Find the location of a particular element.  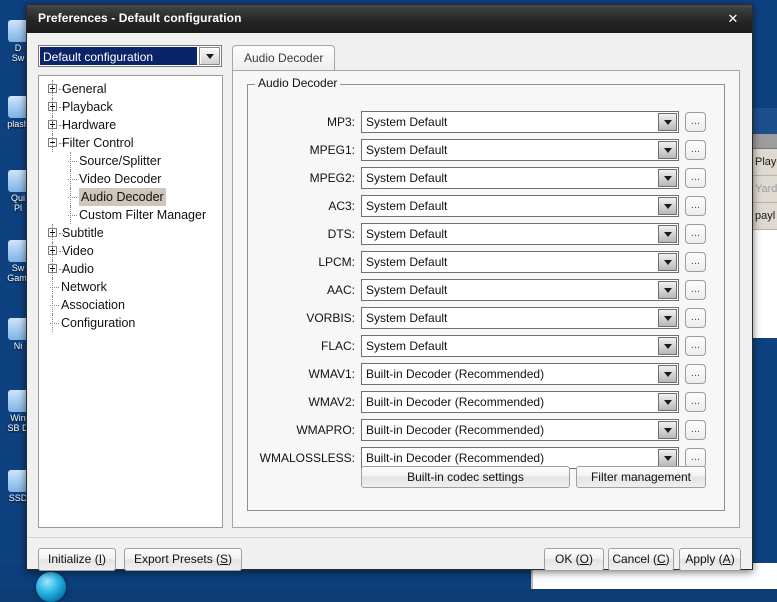

tree-item-playback: Playback is located at coordinates (130, 107).